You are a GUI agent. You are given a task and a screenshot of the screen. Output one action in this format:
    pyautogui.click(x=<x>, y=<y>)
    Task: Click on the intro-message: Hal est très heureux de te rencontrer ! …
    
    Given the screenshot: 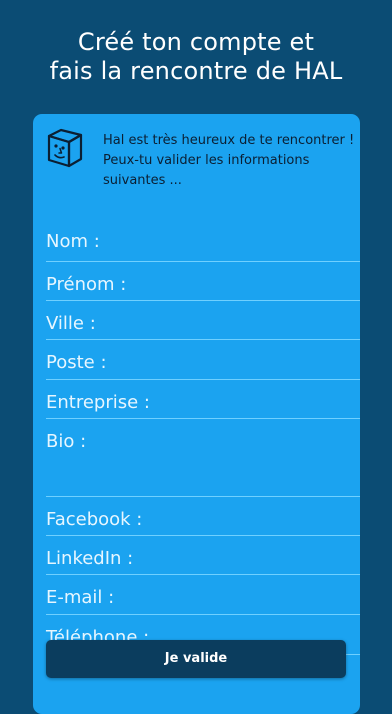 What is the action you would take?
    pyautogui.click(x=229, y=160)
    